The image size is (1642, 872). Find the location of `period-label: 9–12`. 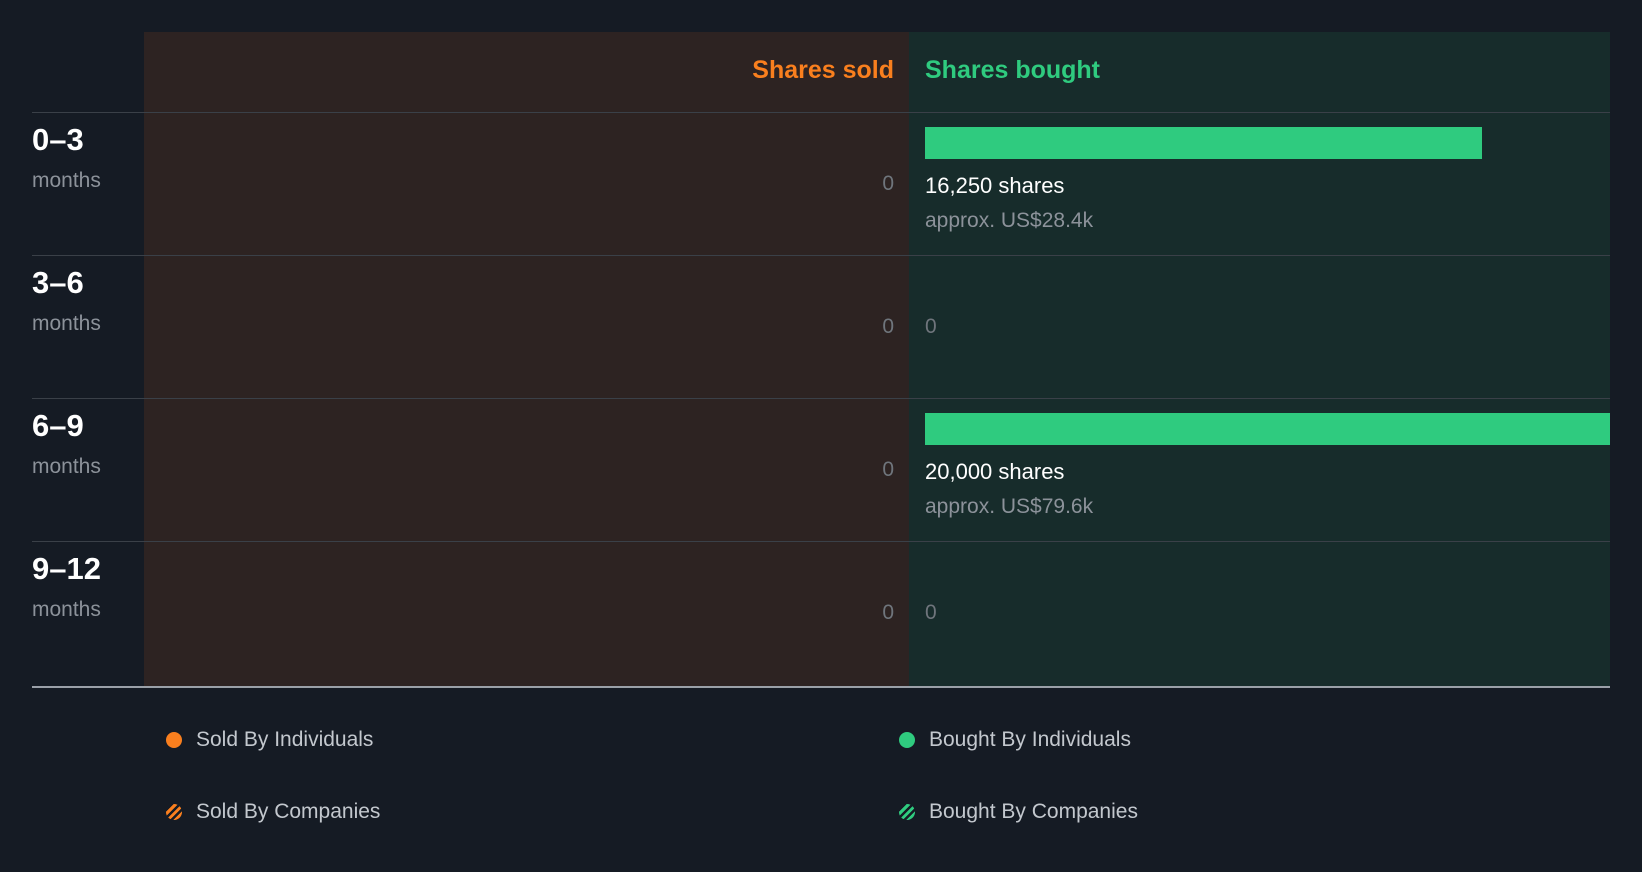

period-label: 9–12 is located at coordinates (66, 568).